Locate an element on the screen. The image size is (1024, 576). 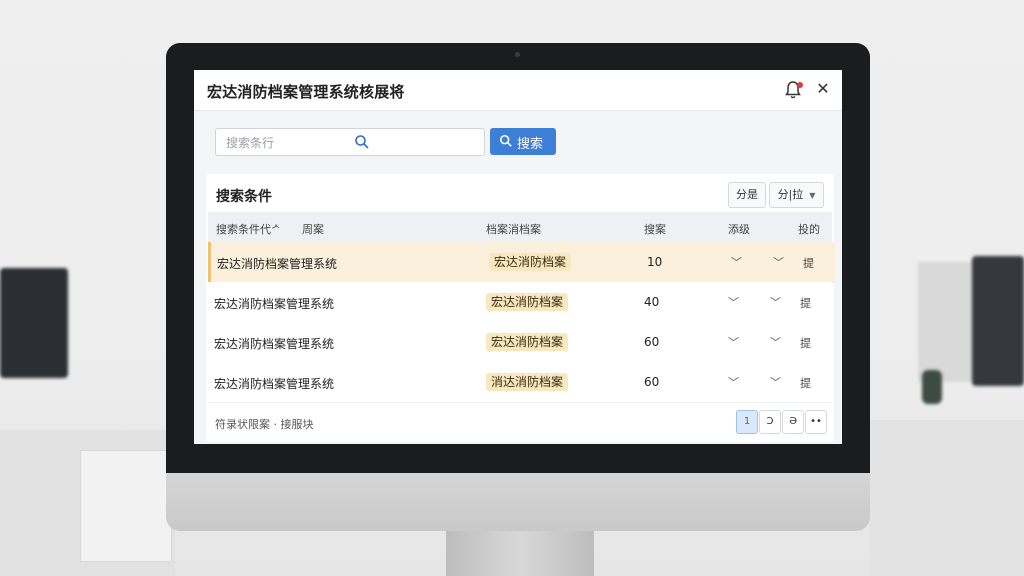
pagination-summary: 符录状限案 · 接服块 is located at coordinates (264, 424).